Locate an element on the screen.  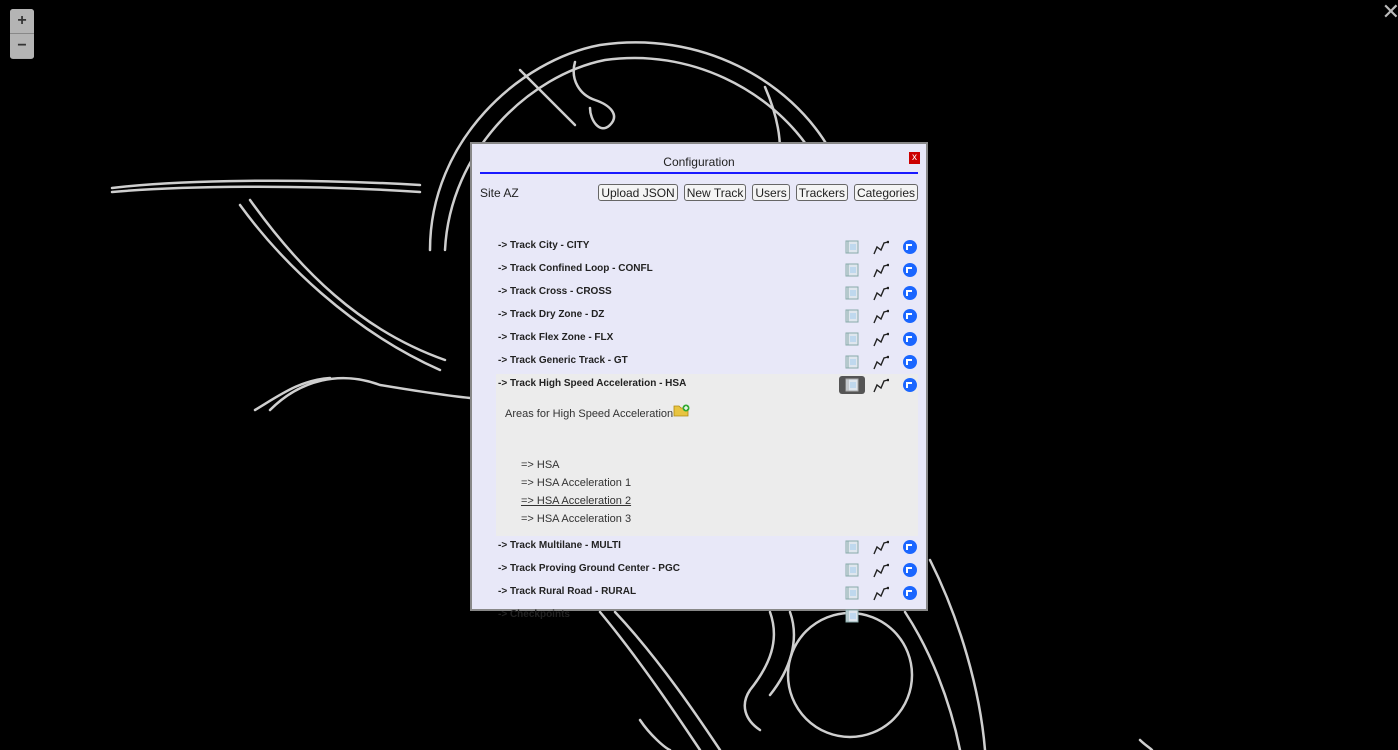
dialog-title: Configuration is located at coordinates (699, 162).